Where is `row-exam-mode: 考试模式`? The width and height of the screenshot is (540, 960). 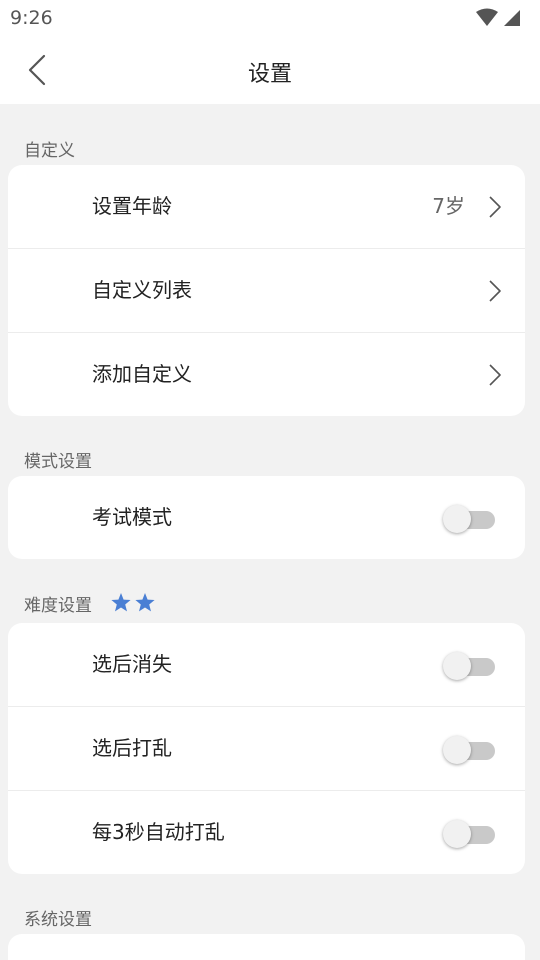
row-exam-mode: 考试模式 is located at coordinates (266, 517).